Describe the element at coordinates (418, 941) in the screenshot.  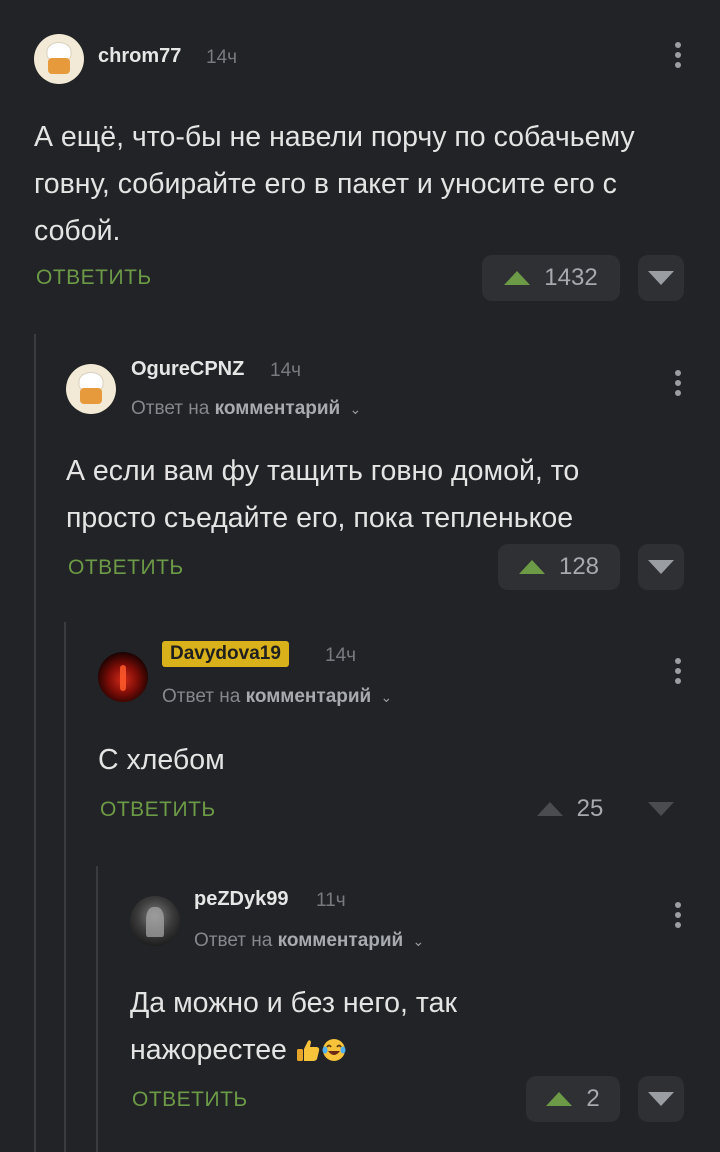
I see `chevron-down-icon: ⌄` at that location.